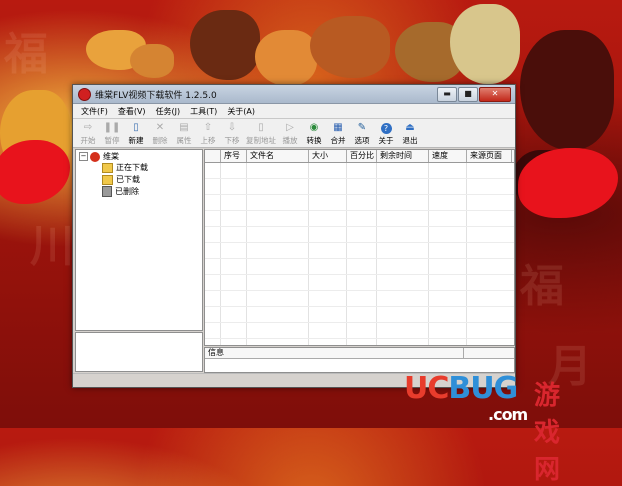 The width and height of the screenshot is (622, 486). What do you see at coordinates (203, 111) in the screenshot?
I see `menu-tools: 工具(T)` at bounding box center [203, 111].